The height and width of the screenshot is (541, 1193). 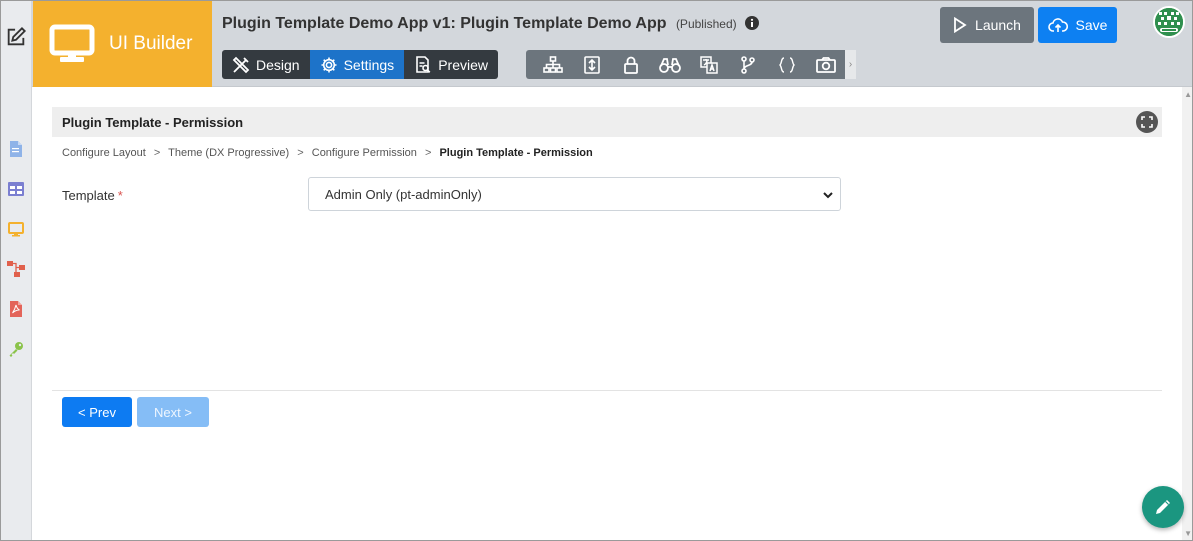 I want to click on sidebar-item-document, so click(x=16, y=149).